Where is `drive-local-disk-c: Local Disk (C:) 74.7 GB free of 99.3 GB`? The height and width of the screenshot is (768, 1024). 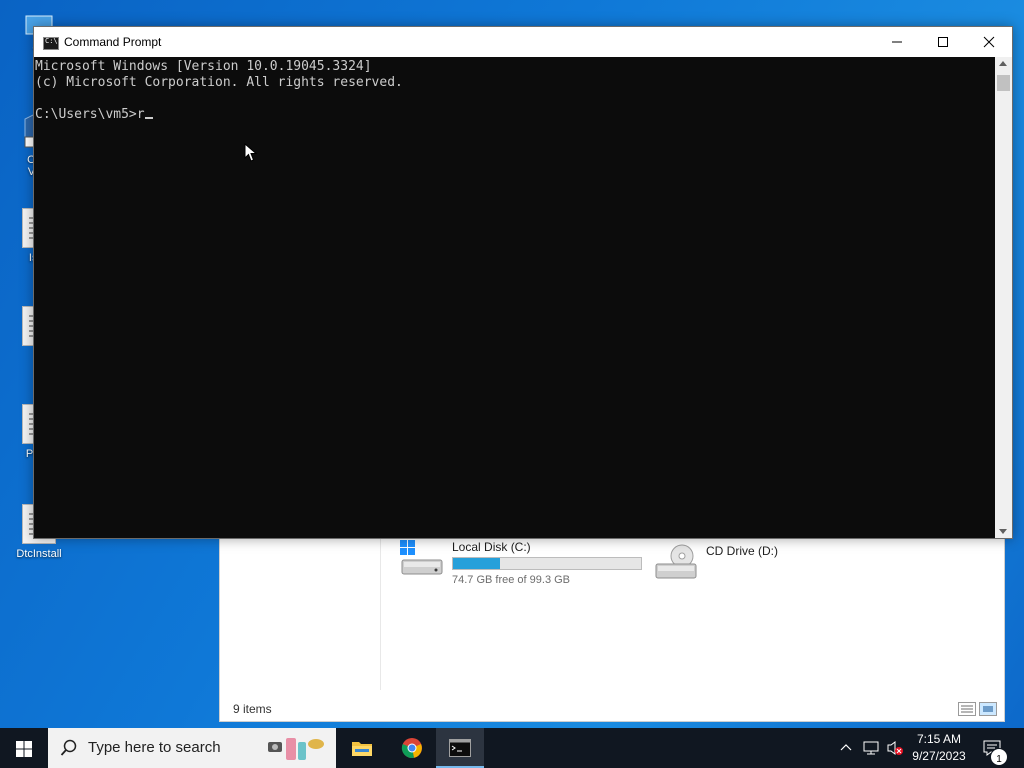 drive-local-disk-c: Local Disk (C:) 74.7 GB free of 99.3 GB is located at coordinates (521, 563).